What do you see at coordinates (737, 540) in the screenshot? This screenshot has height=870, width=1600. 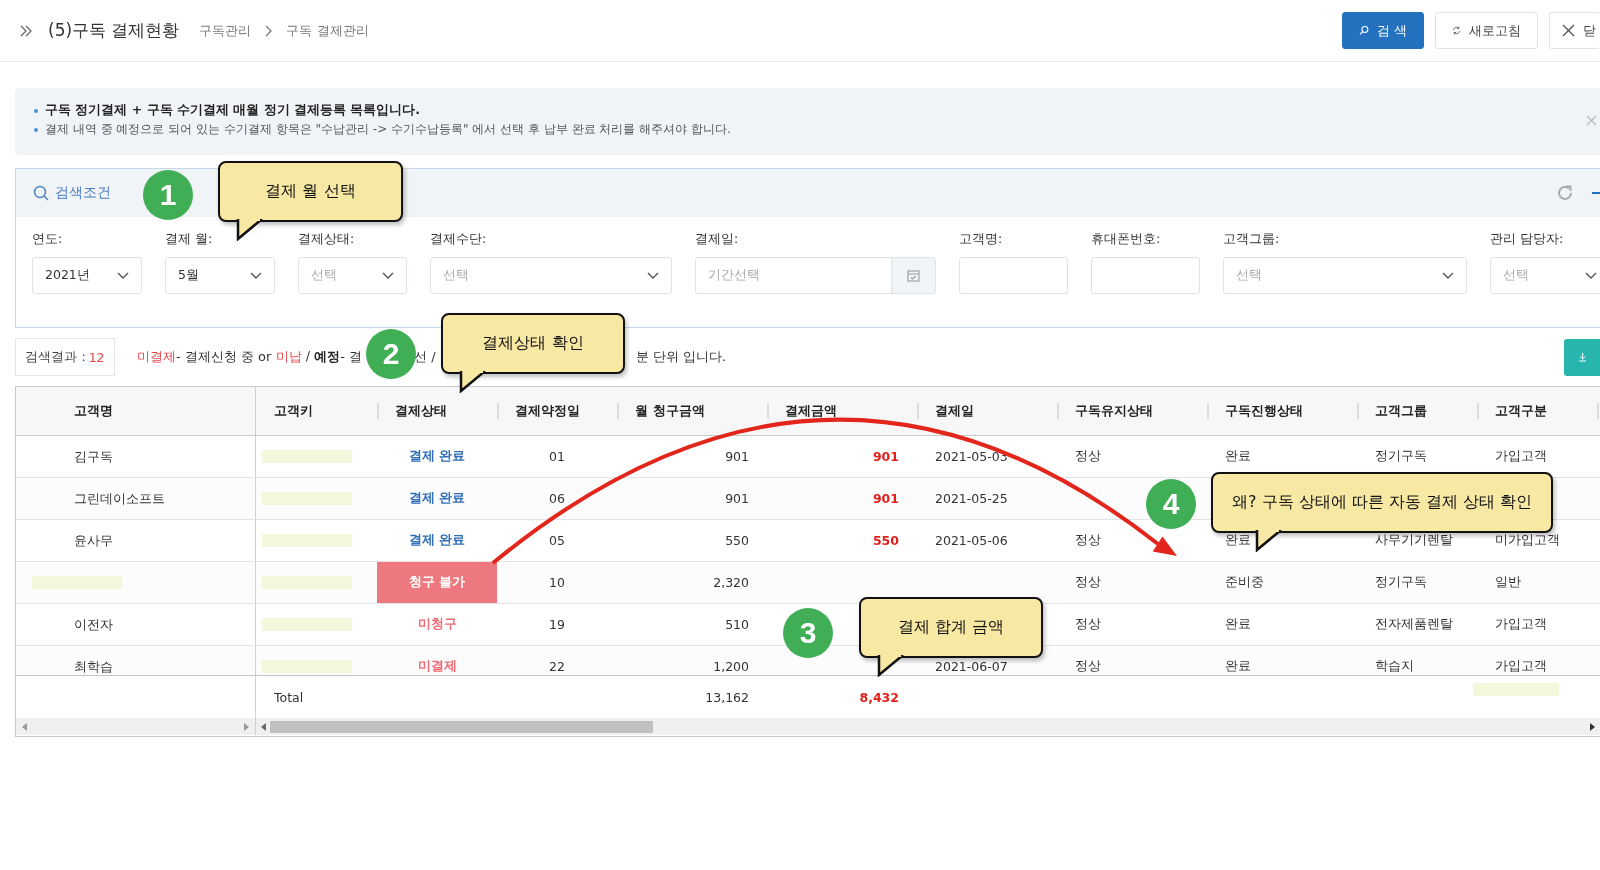 I see `billed-amount: 550` at bounding box center [737, 540].